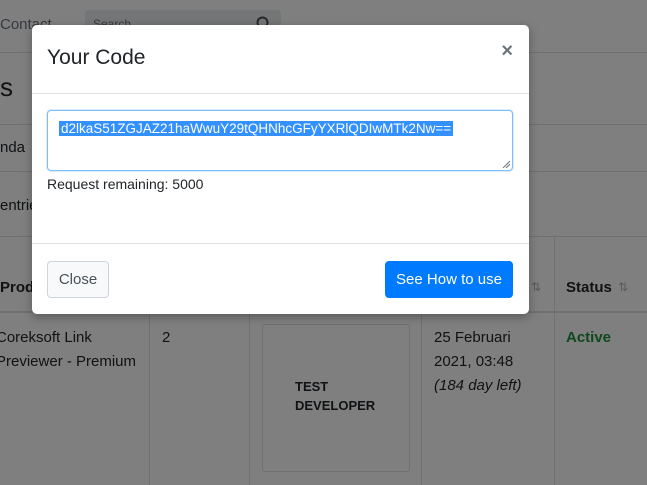 This screenshot has height=485, width=647. Describe the element at coordinates (125, 184) in the screenshot. I see `request-remaining-text: Request remaining: 5000` at that location.